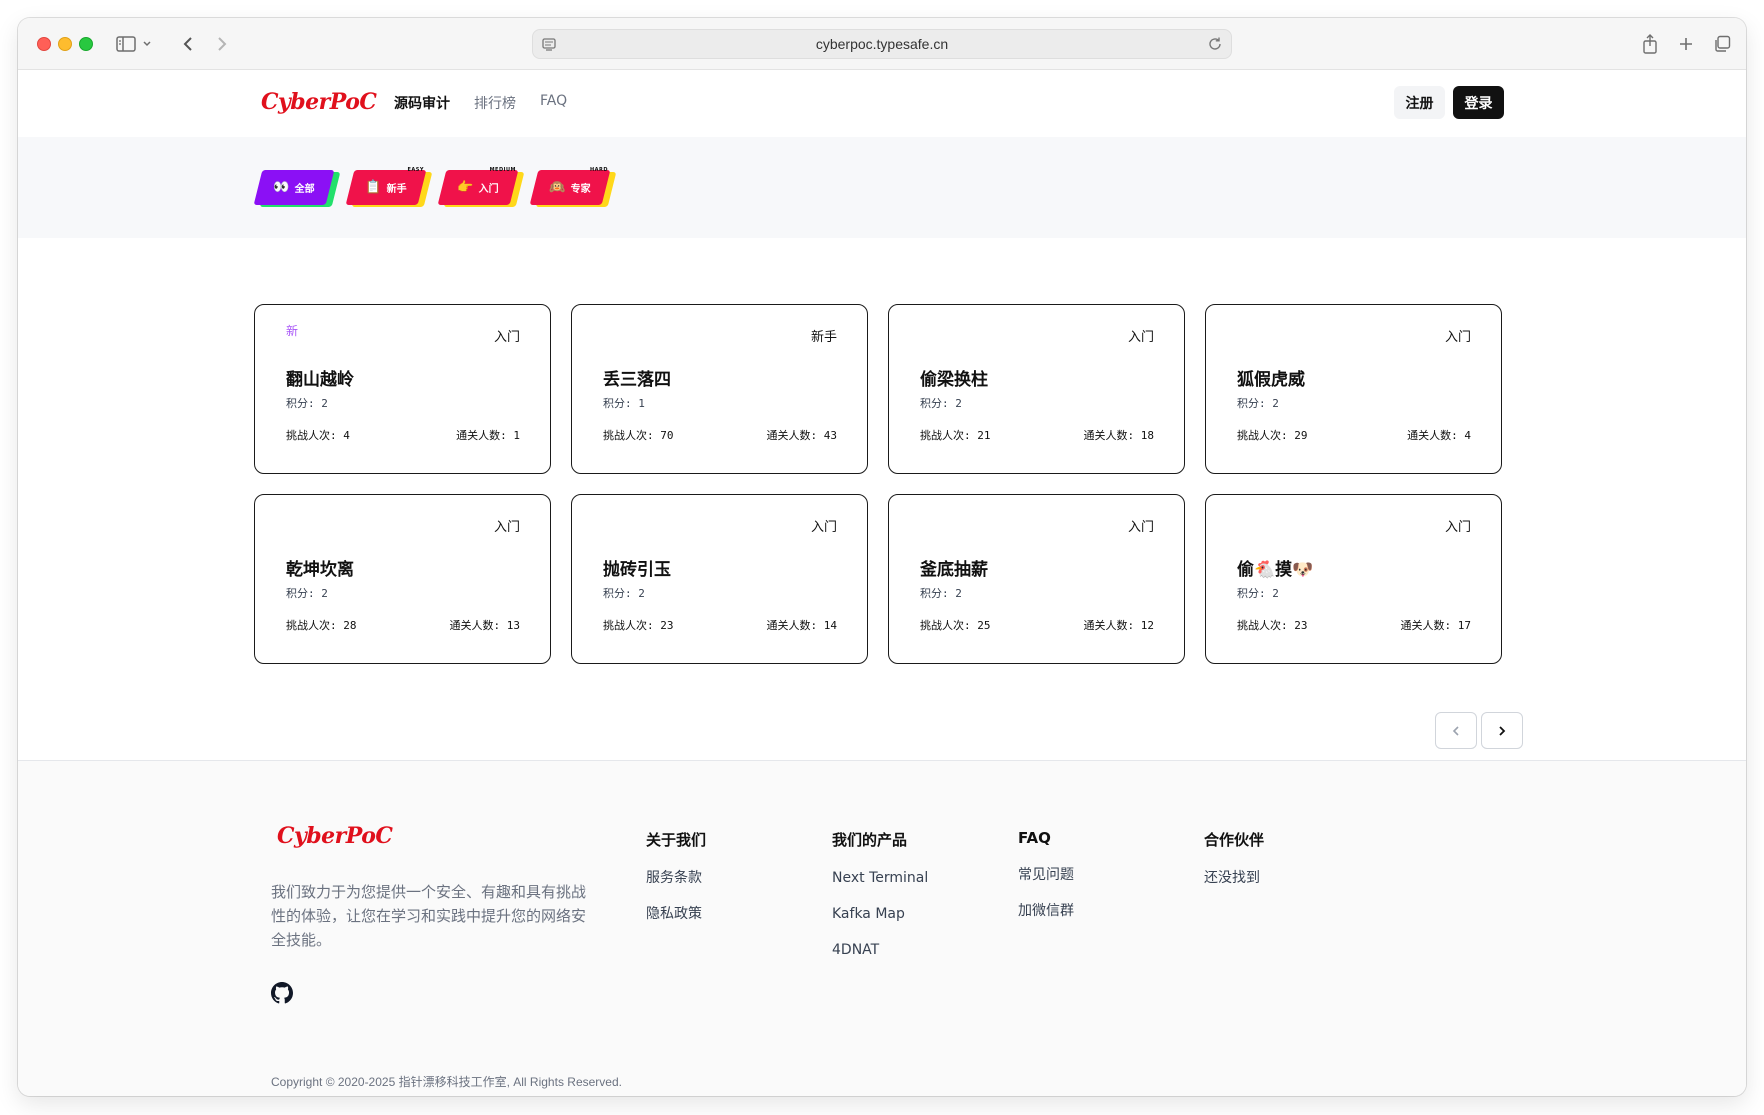  What do you see at coordinates (955, 435) in the screenshot?
I see `challenge-attempts: 挑战人次: 21` at bounding box center [955, 435].